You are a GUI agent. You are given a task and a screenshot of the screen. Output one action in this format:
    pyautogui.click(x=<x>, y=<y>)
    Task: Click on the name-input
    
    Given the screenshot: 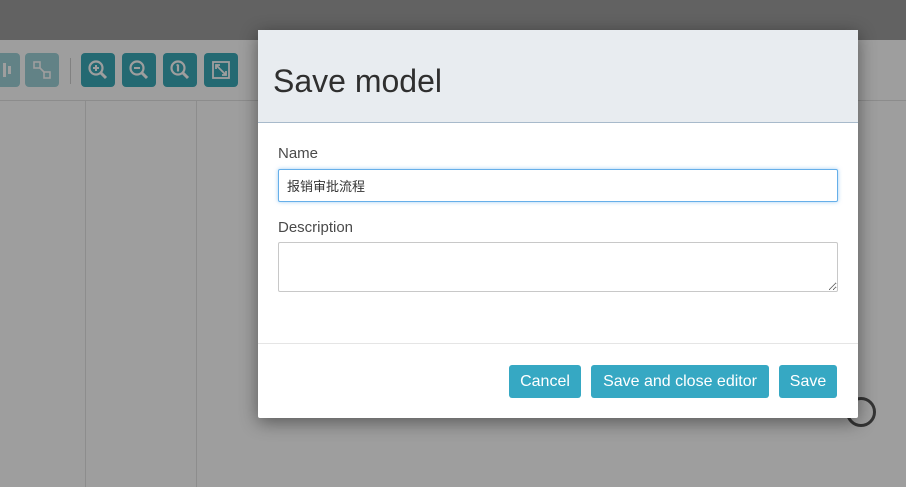 What is the action you would take?
    pyautogui.click(x=558, y=185)
    